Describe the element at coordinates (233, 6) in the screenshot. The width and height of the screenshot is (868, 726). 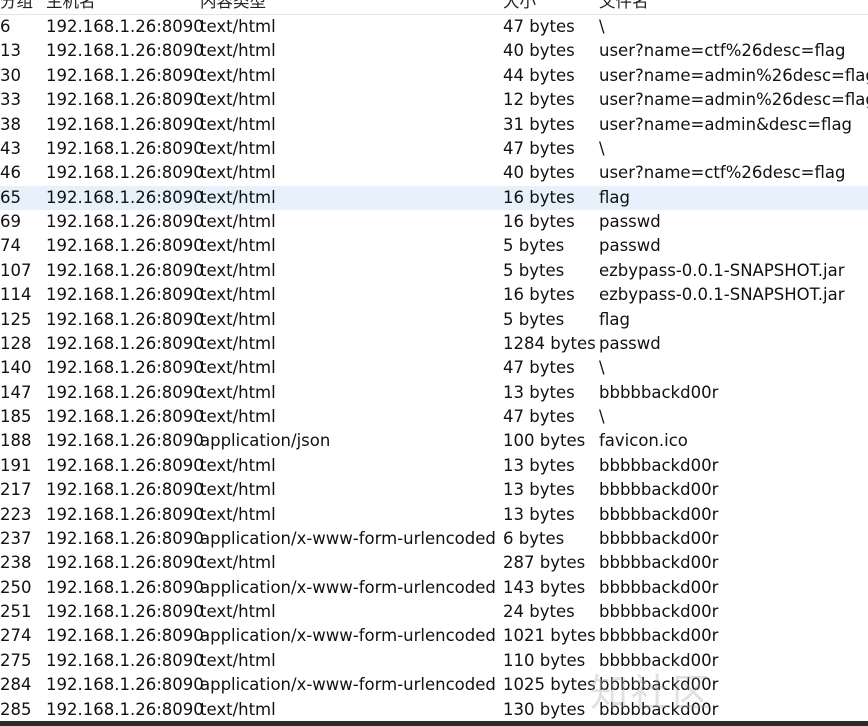
I see `column-header-content-type: 内容类型` at that location.